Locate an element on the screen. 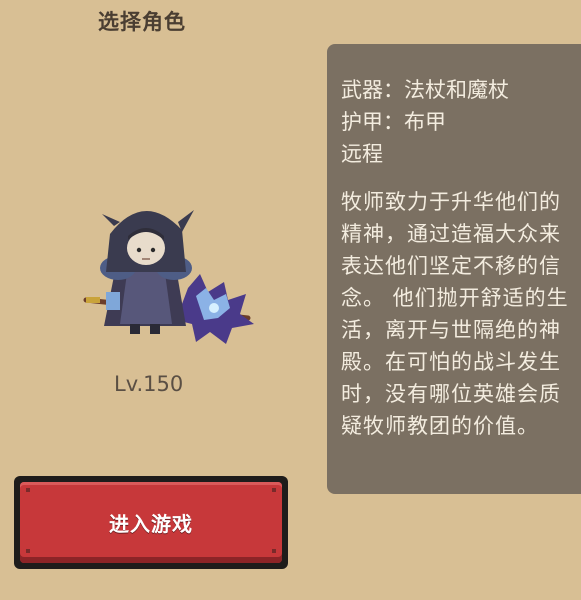 This screenshot has height=600, width=581. page-title: 选择角色 is located at coordinates (142, 22).